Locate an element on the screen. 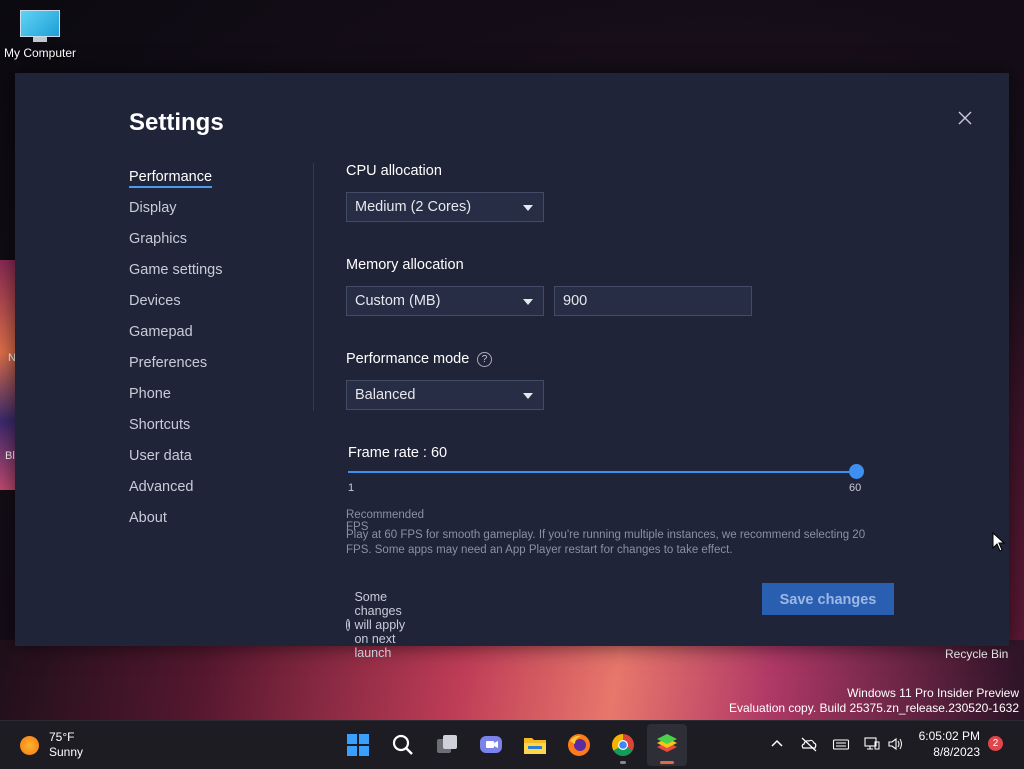  desktop-icon-my-computer: My Computer is located at coordinates (40, 35).